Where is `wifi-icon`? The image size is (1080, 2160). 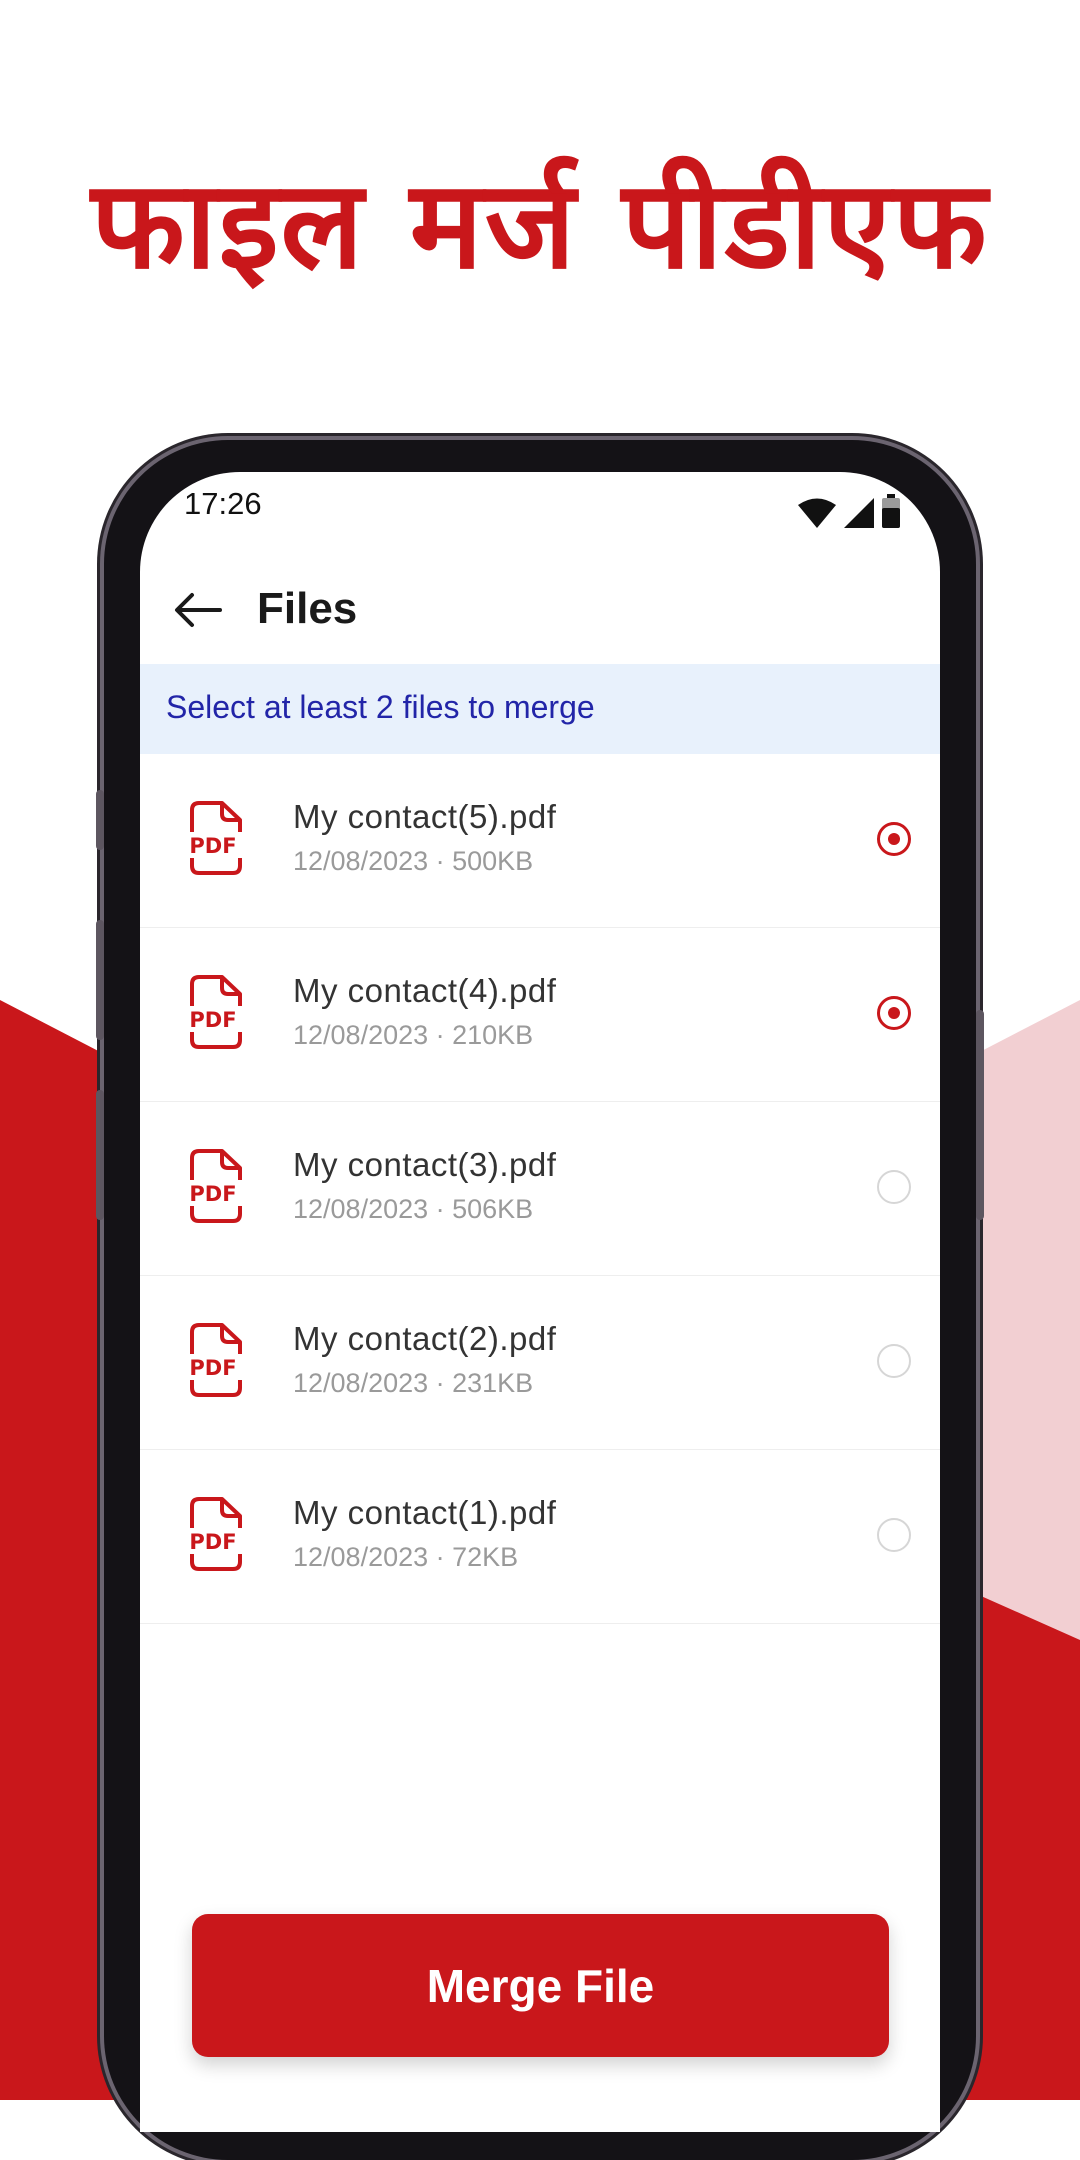
wifi-icon is located at coordinates (817, 515).